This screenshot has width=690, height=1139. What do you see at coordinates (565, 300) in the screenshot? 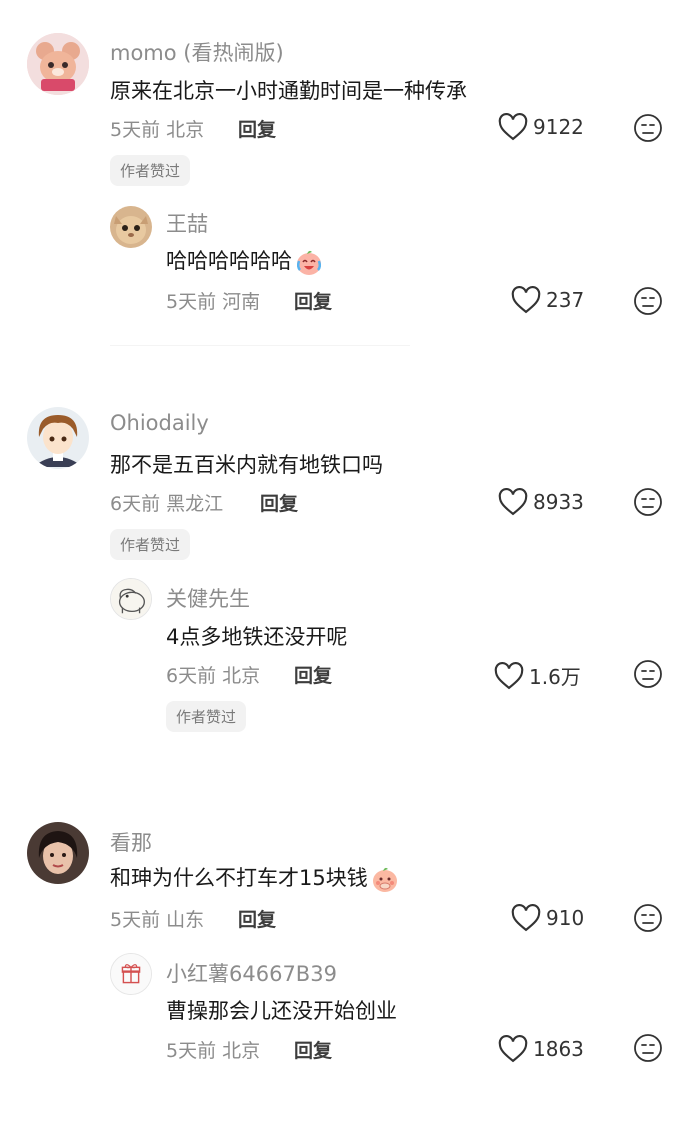
I see `like-count: 237` at bounding box center [565, 300].